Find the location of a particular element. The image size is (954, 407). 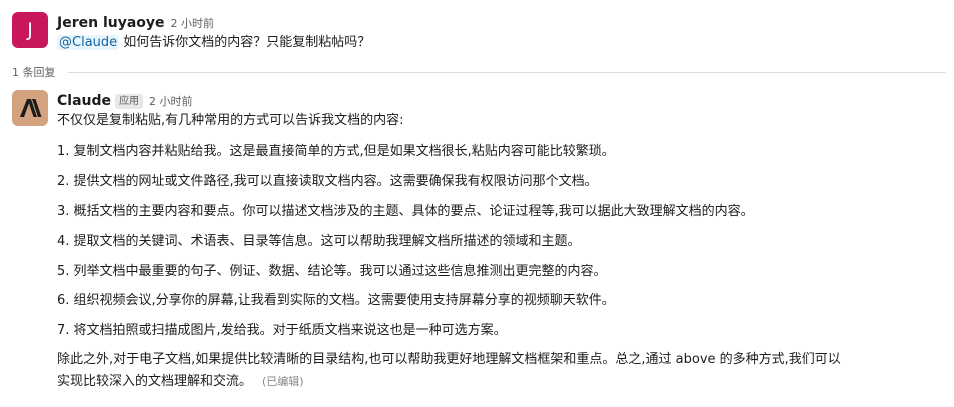

message-text: 如何告诉你文档的内容？只能复制粘帖吗？ is located at coordinates (245, 42).